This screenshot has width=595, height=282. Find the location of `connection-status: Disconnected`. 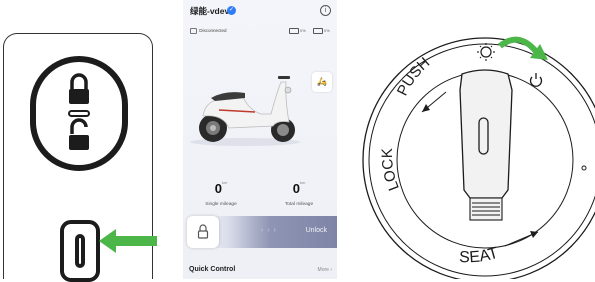

connection-status: Disconnected is located at coordinates (208, 31).